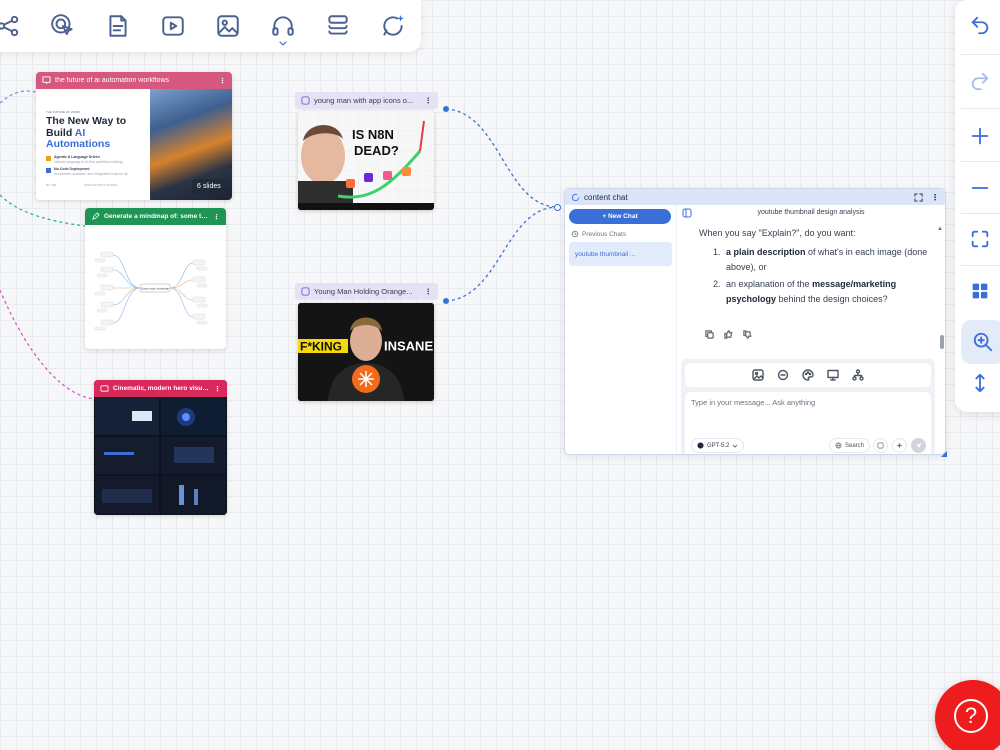 The height and width of the screenshot is (750, 1000). What do you see at coordinates (172, 26) in the screenshot?
I see `tool-video` at bounding box center [172, 26].